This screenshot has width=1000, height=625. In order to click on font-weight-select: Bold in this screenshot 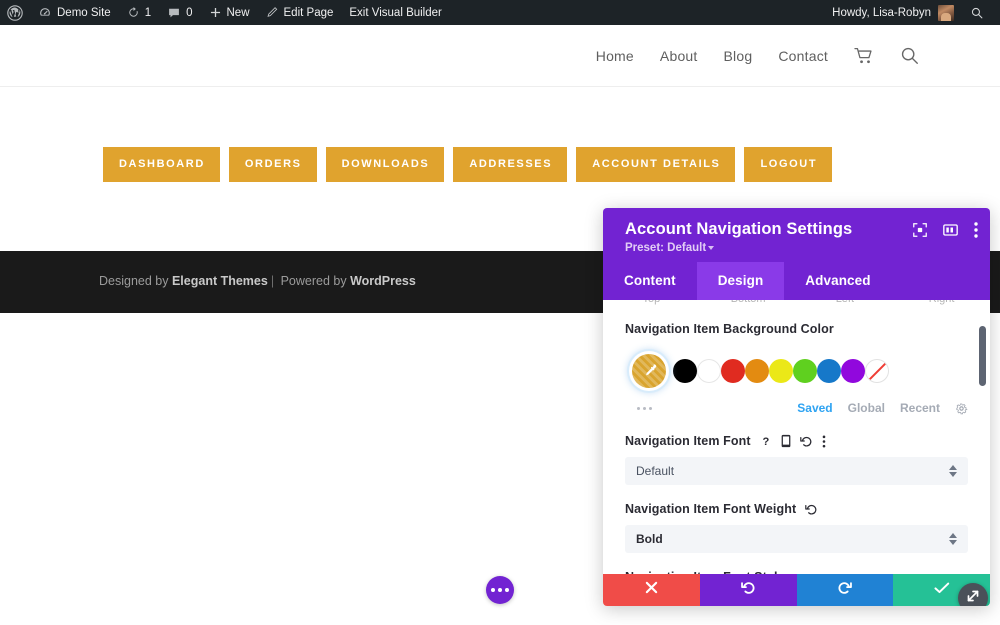, I will do `click(796, 539)`.